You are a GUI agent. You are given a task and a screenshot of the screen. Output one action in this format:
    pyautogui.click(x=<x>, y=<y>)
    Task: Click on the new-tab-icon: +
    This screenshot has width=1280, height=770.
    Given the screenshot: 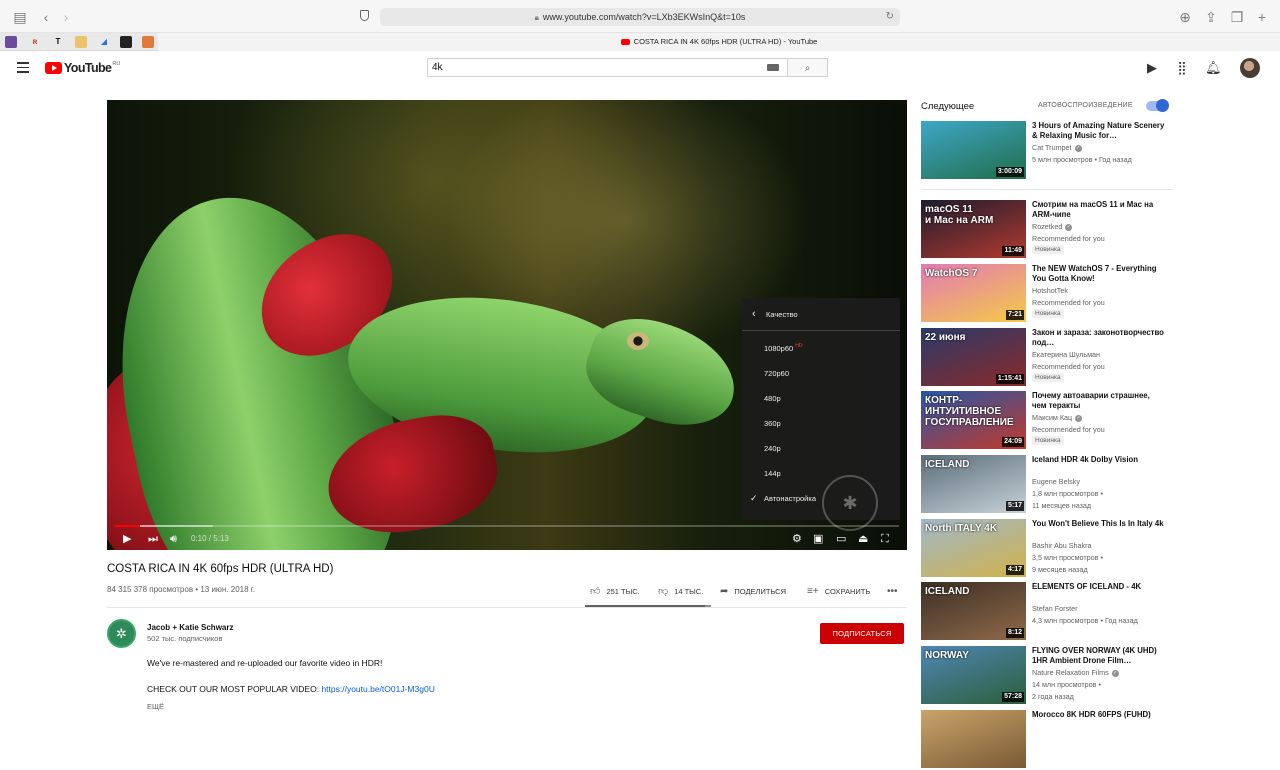 What is the action you would take?
    pyautogui.click(x=1262, y=17)
    